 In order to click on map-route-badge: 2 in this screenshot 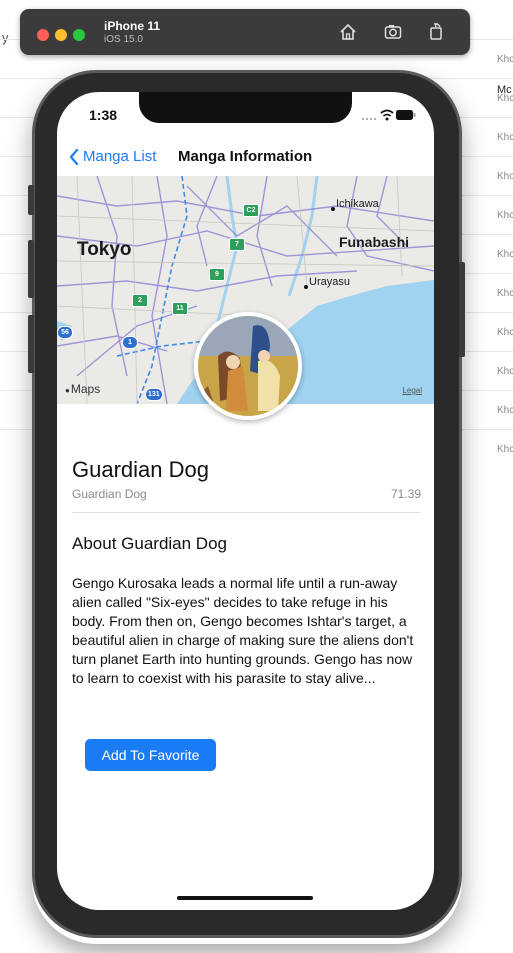, I will do `click(140, 300)`.